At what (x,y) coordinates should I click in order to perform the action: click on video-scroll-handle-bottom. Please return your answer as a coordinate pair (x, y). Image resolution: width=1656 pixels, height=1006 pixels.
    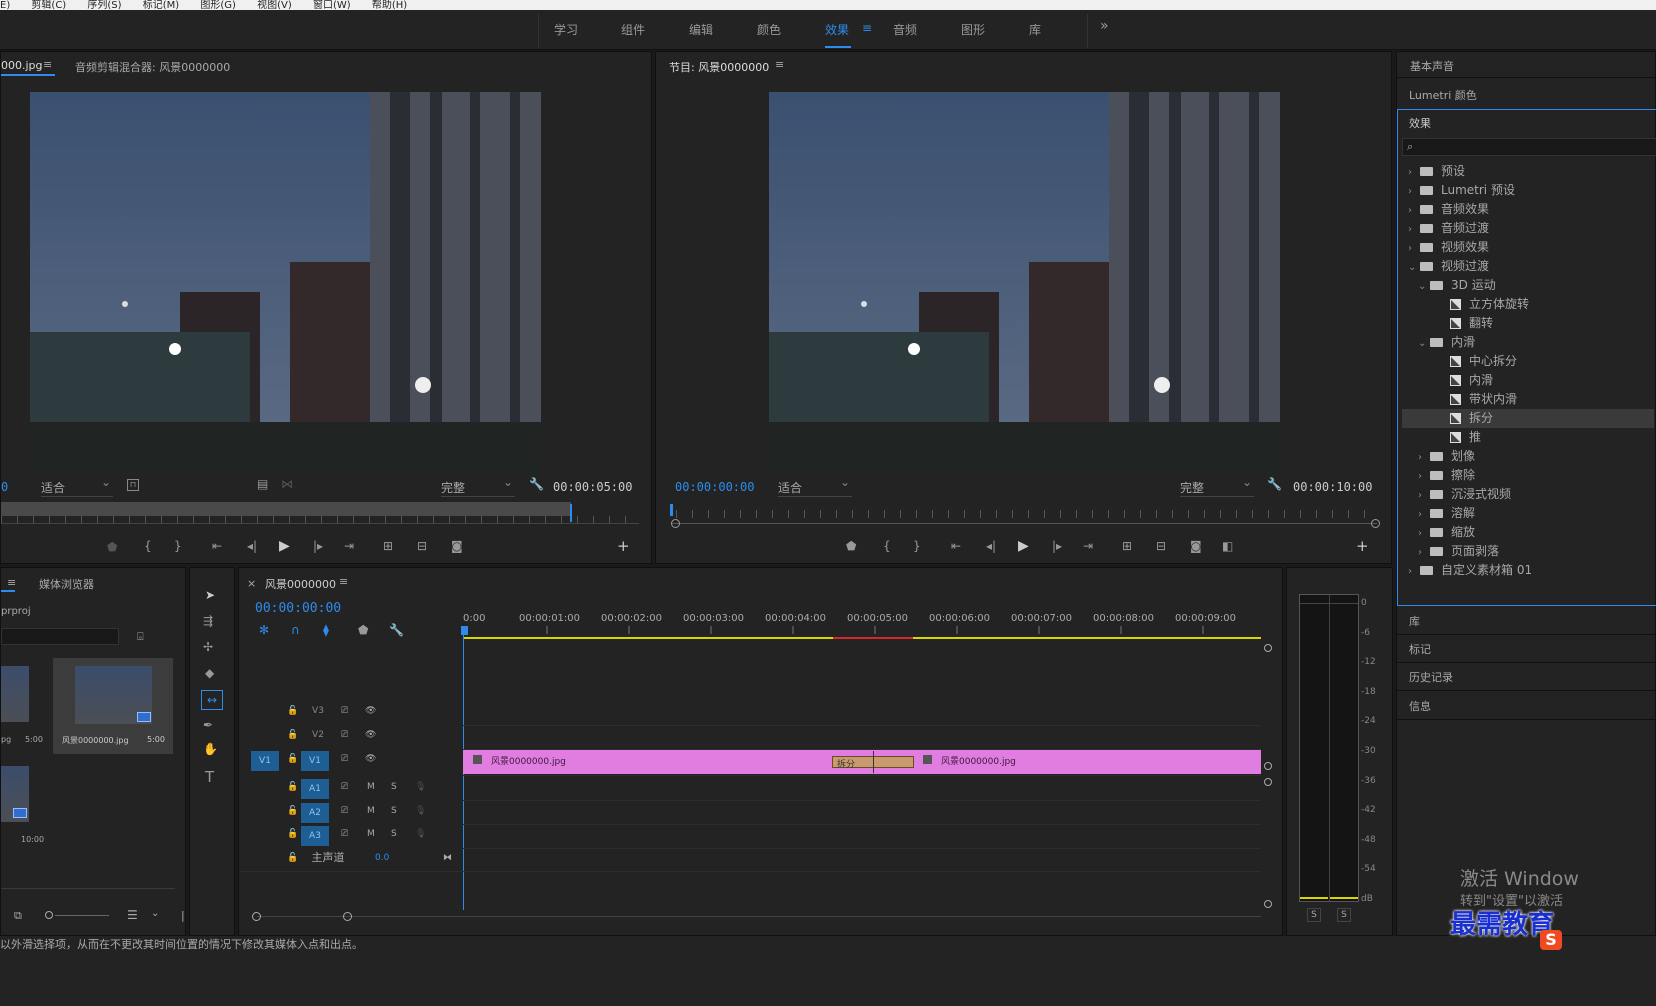
    Looking at the image, I should click on (1268, 766).